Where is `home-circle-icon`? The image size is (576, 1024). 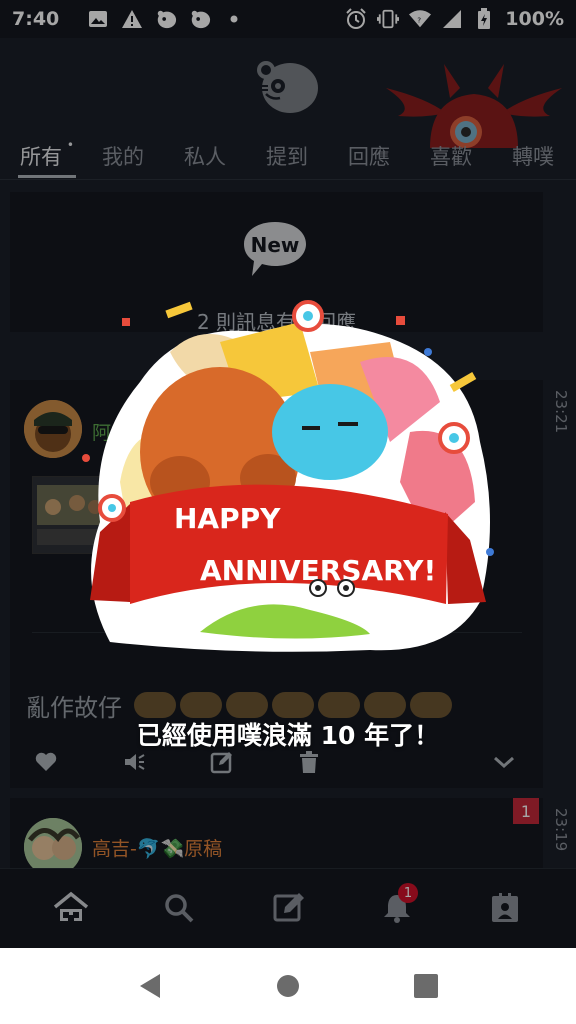 home-circle-icon is located at coordinates (288, 986).